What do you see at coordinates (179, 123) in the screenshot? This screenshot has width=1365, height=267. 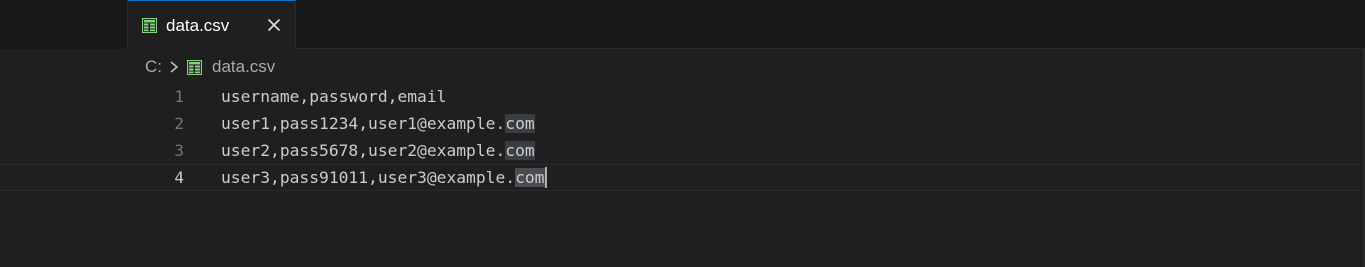 I see `line-number: 2` at bounding box center [179, 123].